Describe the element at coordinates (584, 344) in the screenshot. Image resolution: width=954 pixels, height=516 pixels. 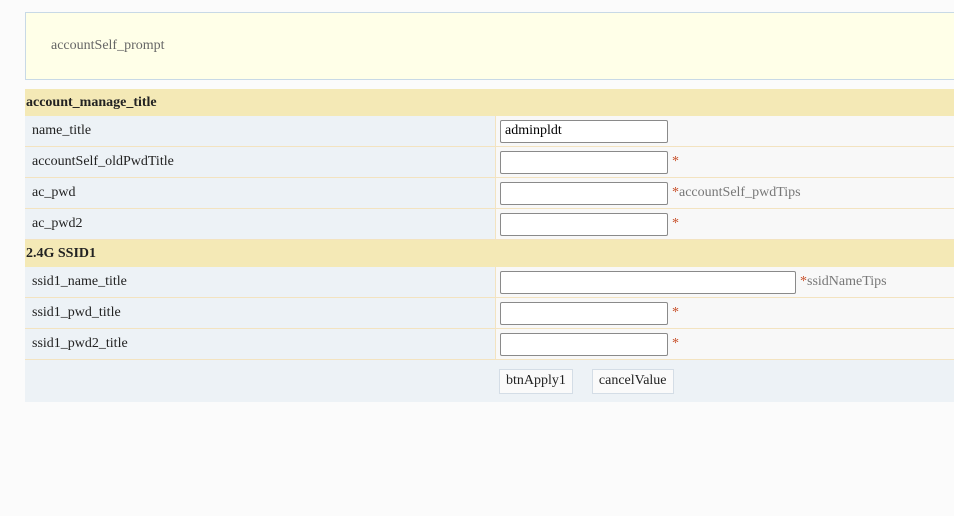
I see `ssid-confirm-password-input` at that location.